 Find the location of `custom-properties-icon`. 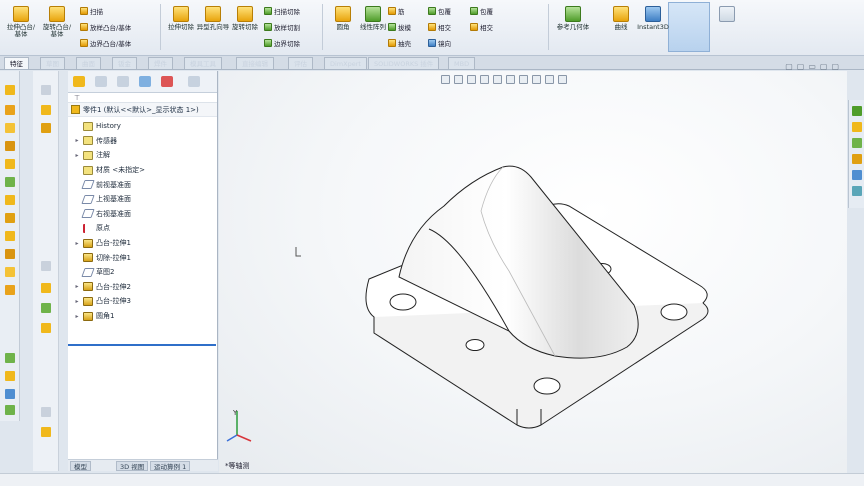

custom-properties-icon is located at coordinates (857, 191).